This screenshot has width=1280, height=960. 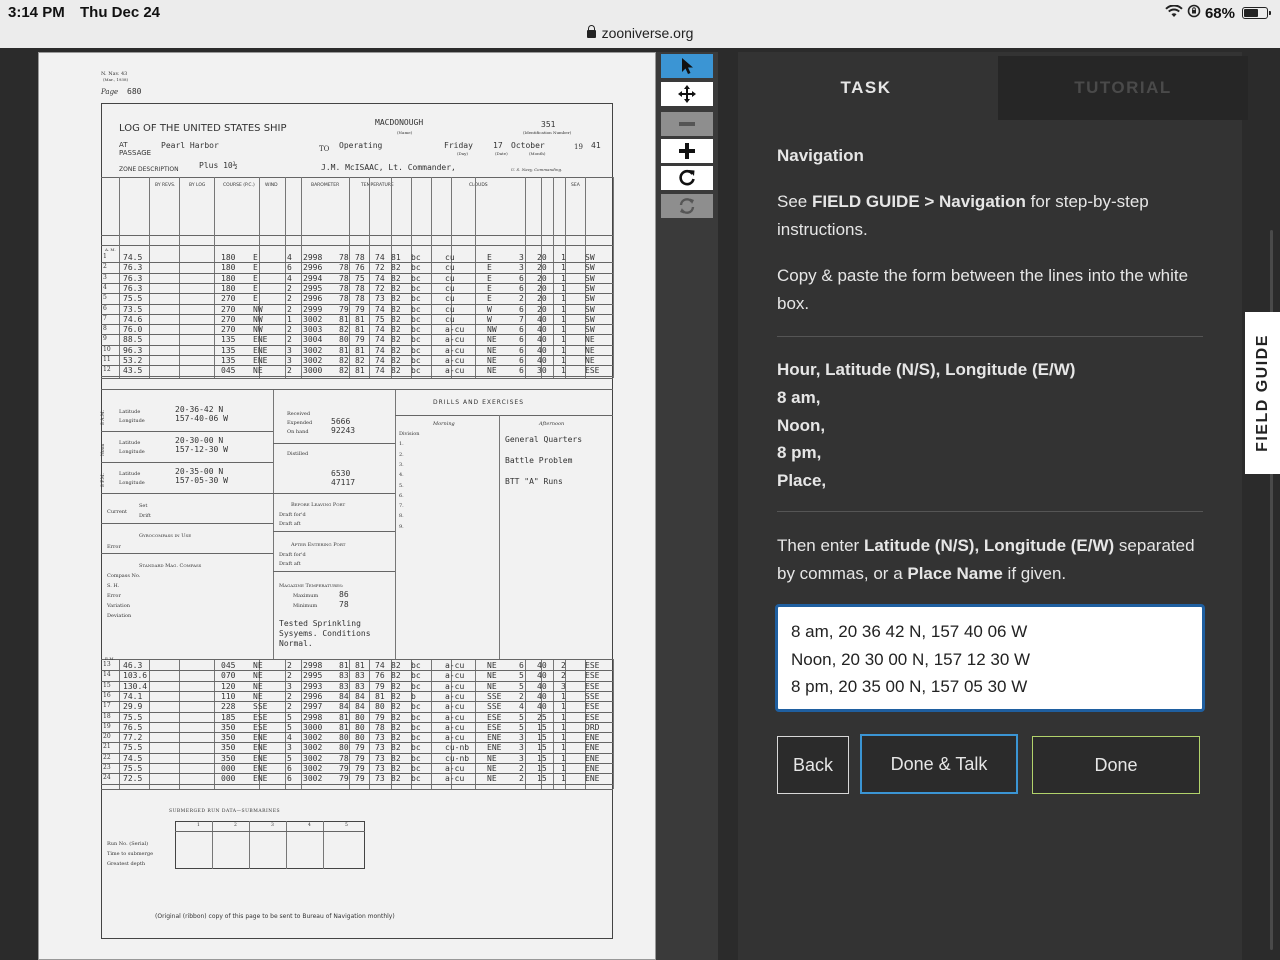 What do you see at coordinates (380, 288) in the screenshot?
I see `log-cell-t3: 72` at bounding box center [380, 288].